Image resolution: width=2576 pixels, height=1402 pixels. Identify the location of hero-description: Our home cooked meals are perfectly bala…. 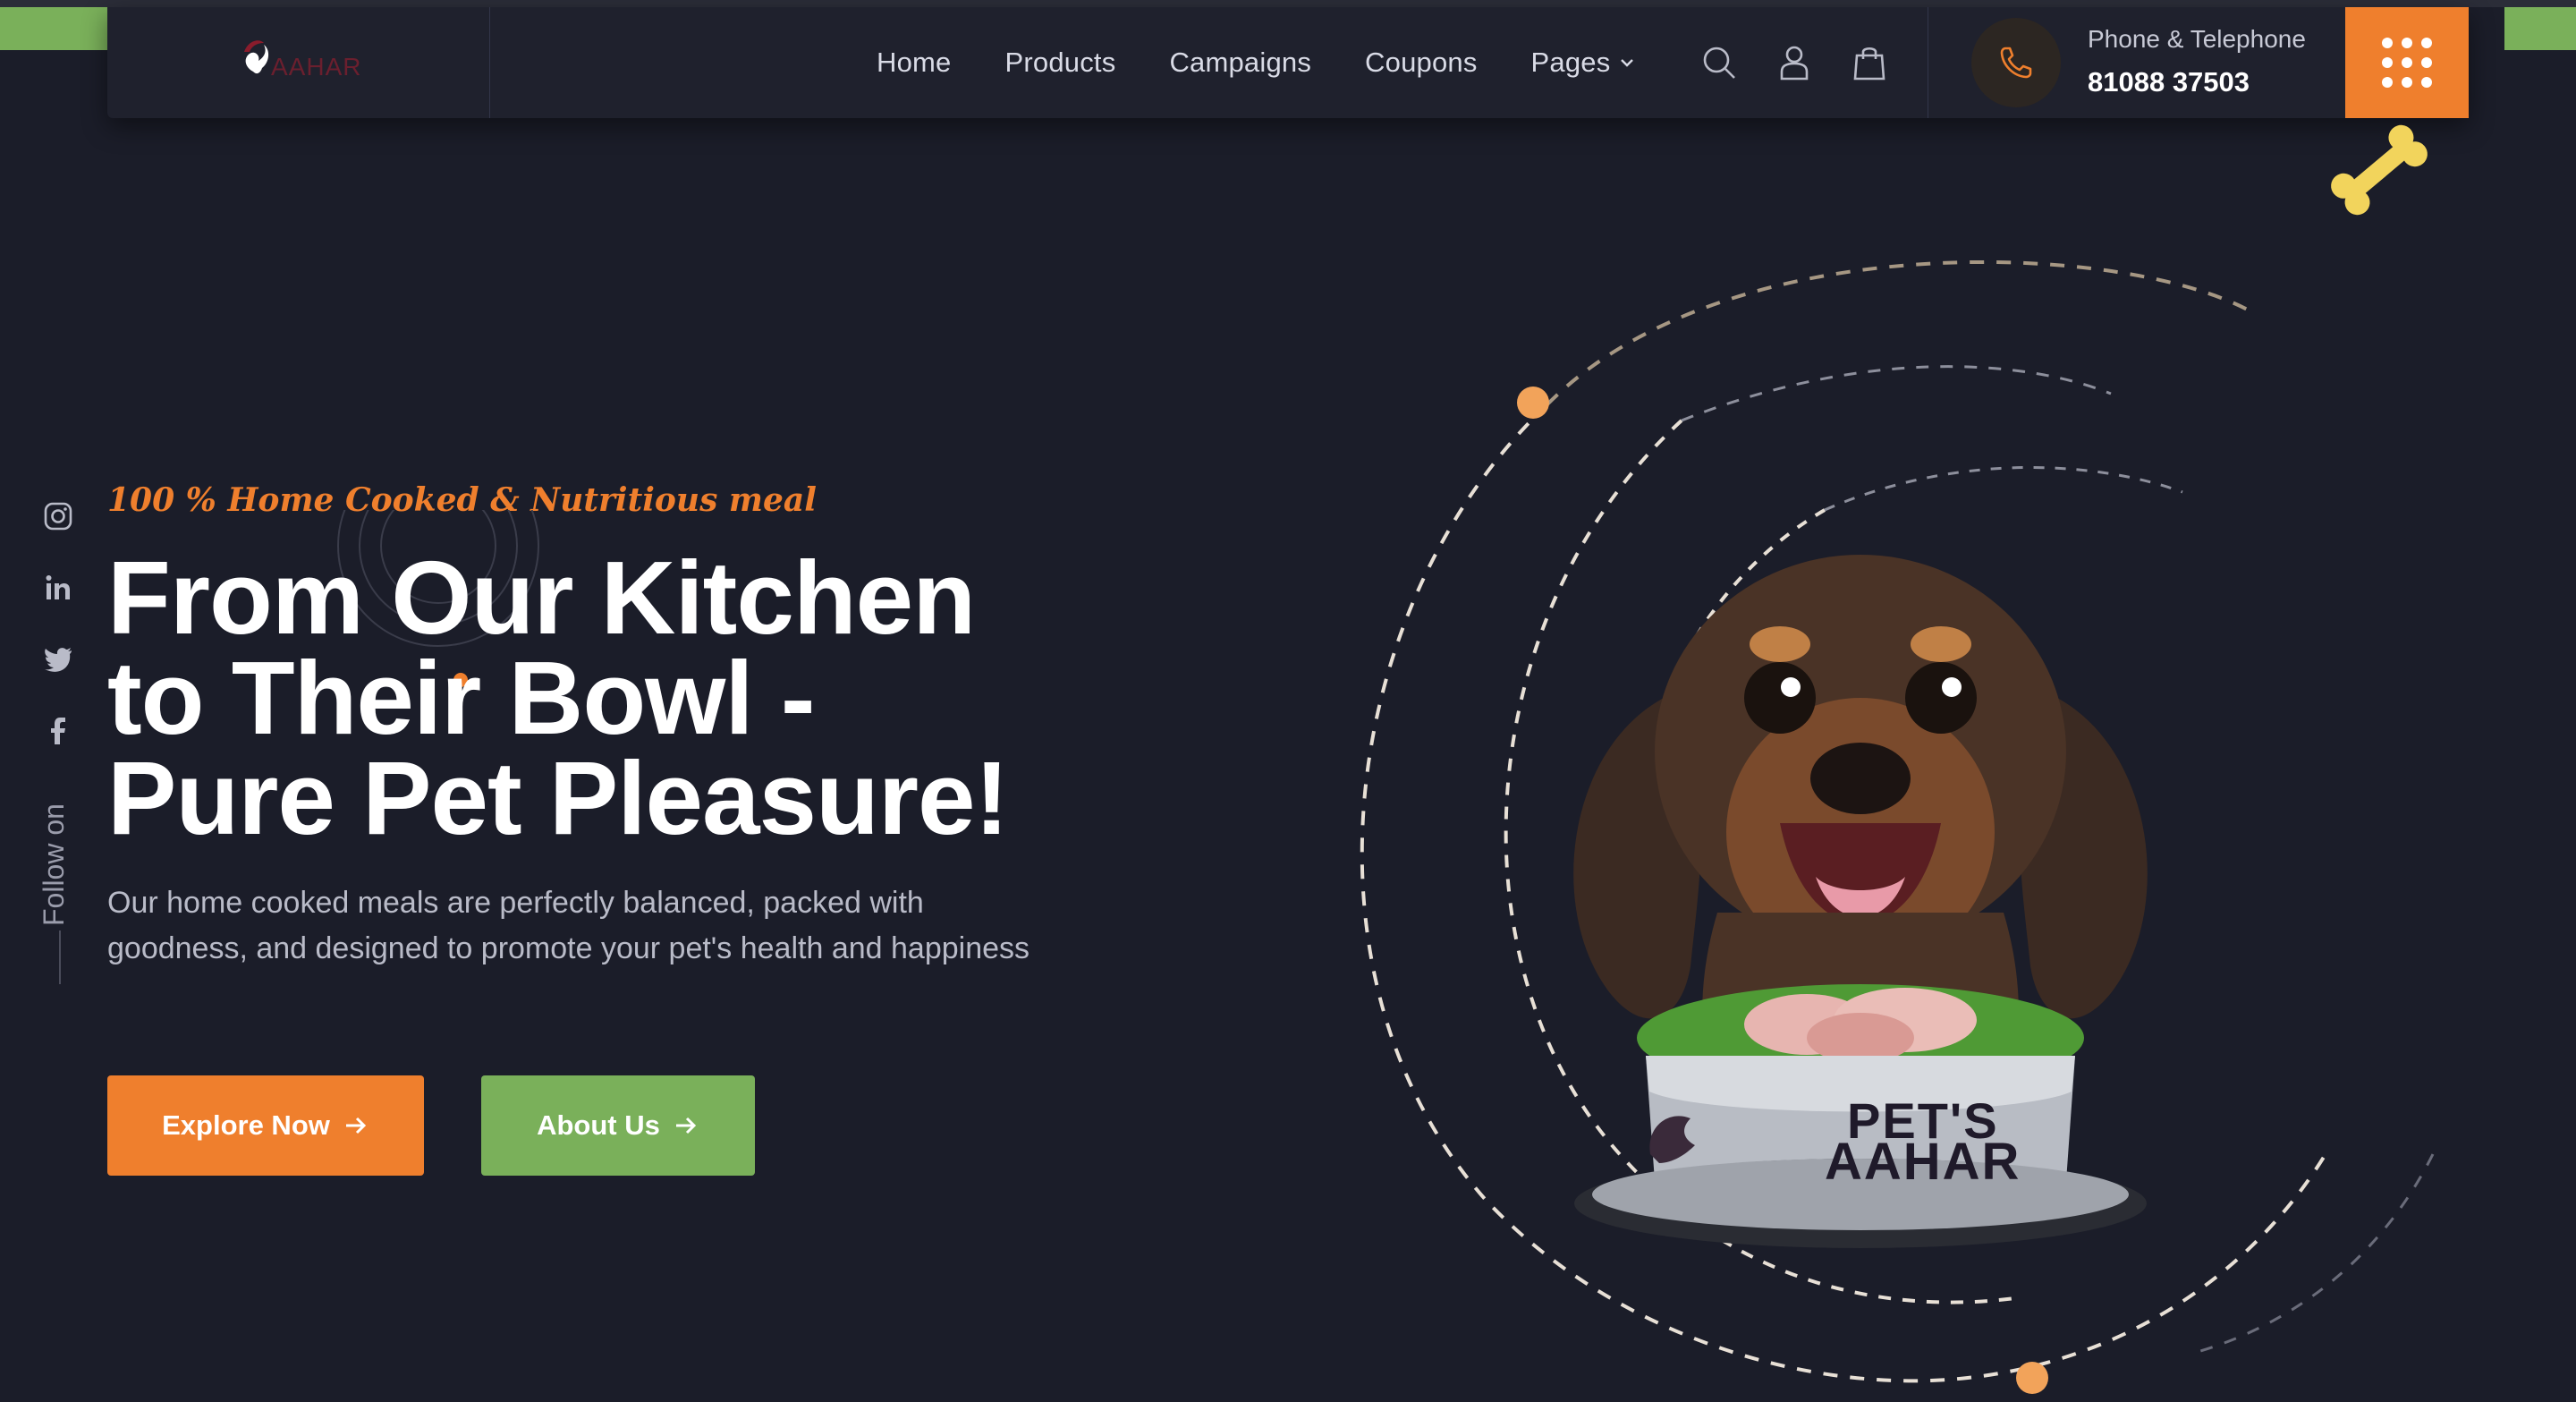
(568, 926).